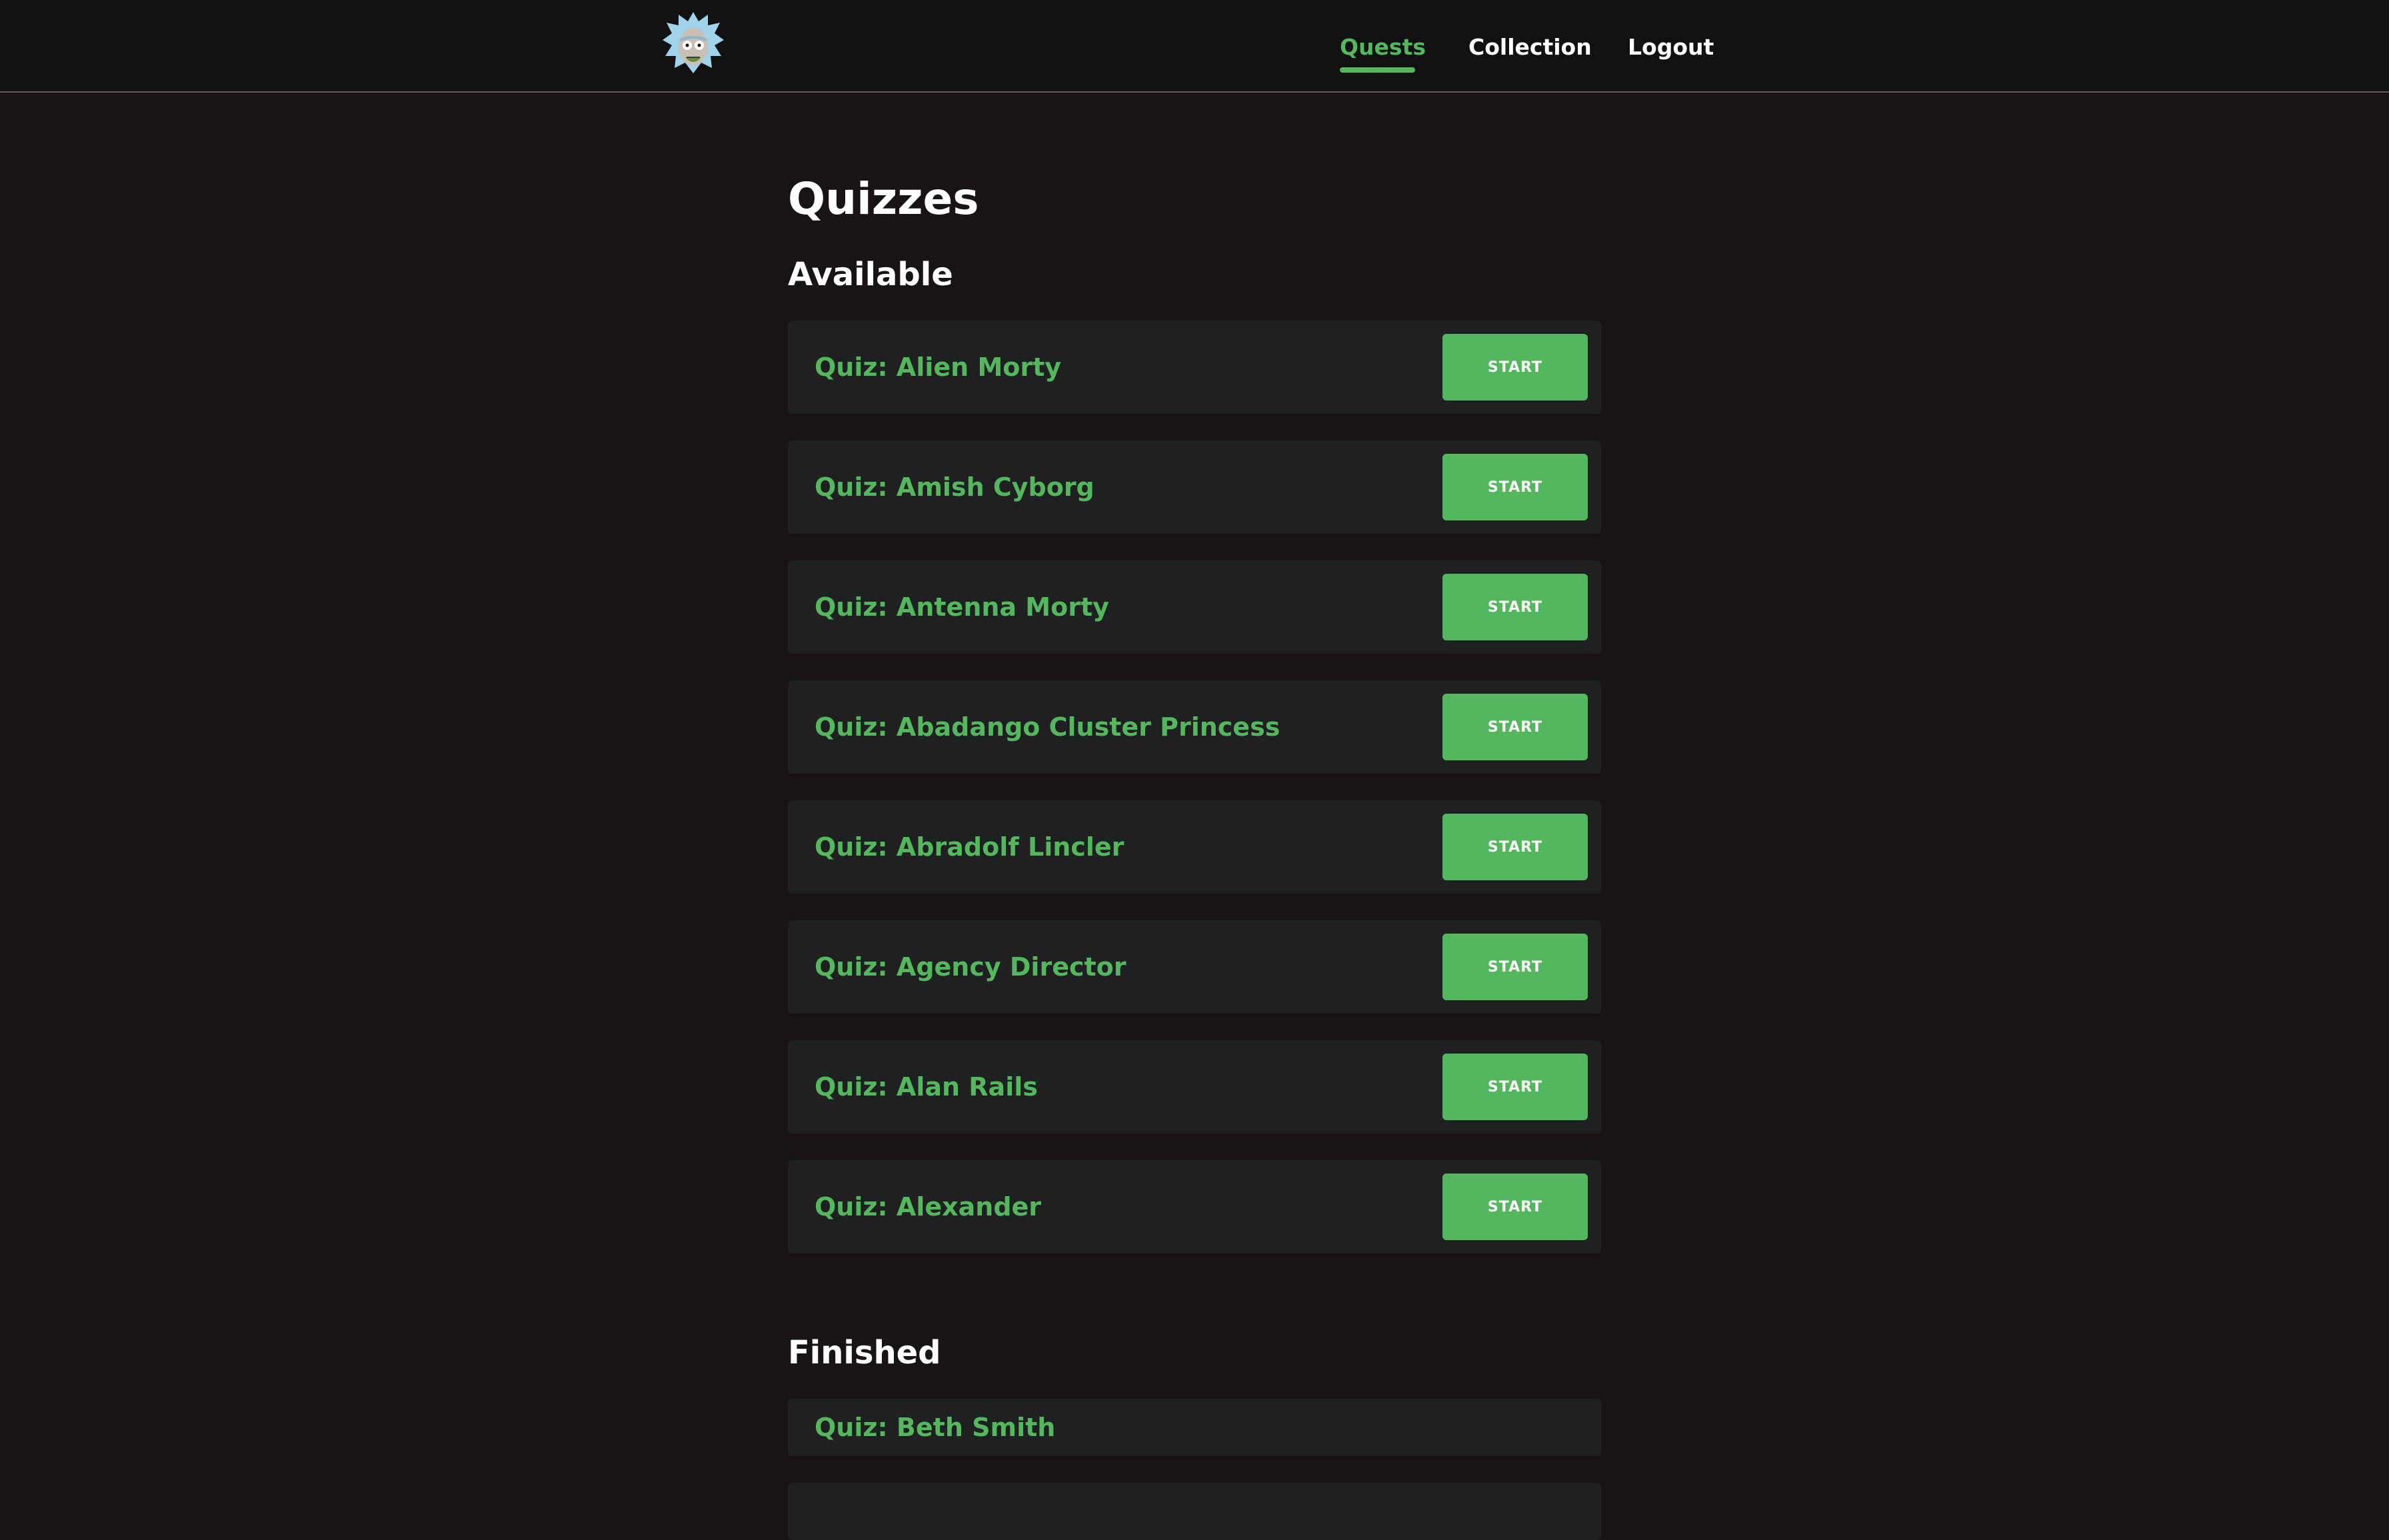  What do you see at coordinates (955, 487) in the screenshot?
I see `quiz-name: Quiz: Amish Cyborg` at bounding box center [955, 487].